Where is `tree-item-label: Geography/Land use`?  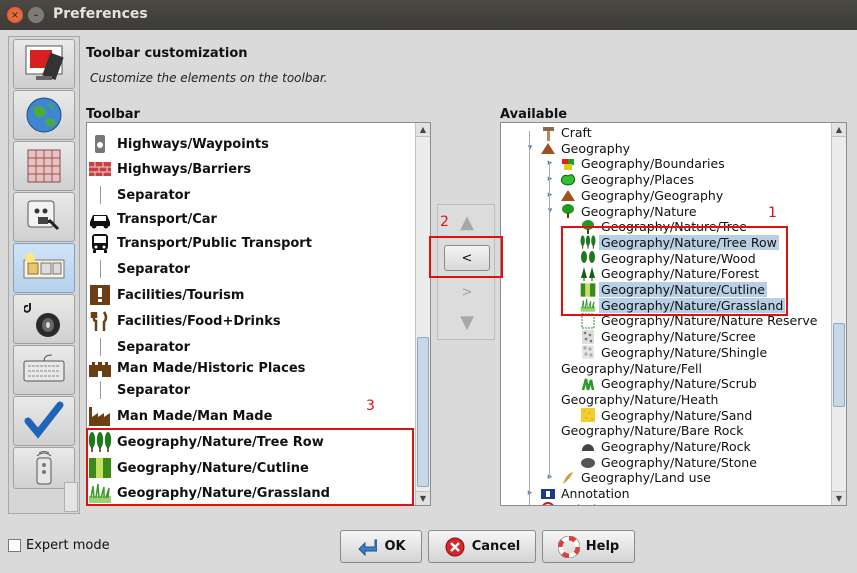
tree-item-label: Geography/Land use is located at coordinates (646, 478).